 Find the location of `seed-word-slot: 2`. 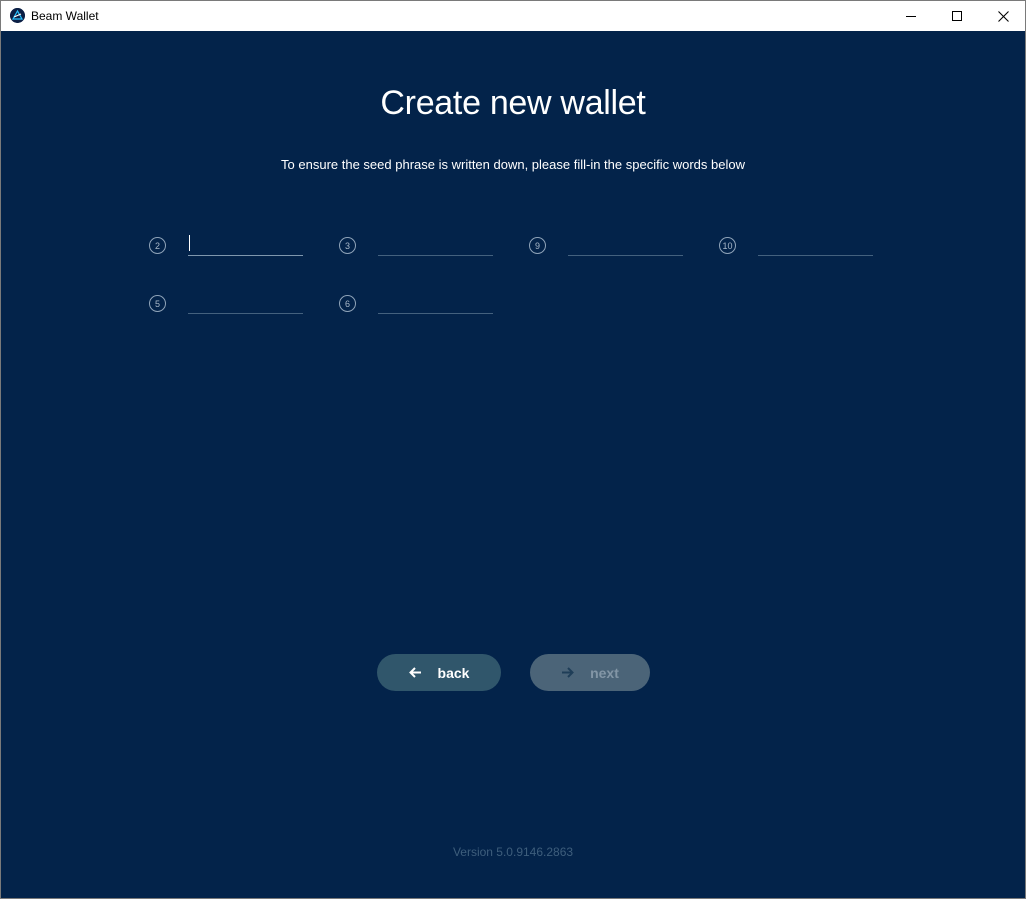

seed-word-slot: 2 is located at coordinates (229, 249).